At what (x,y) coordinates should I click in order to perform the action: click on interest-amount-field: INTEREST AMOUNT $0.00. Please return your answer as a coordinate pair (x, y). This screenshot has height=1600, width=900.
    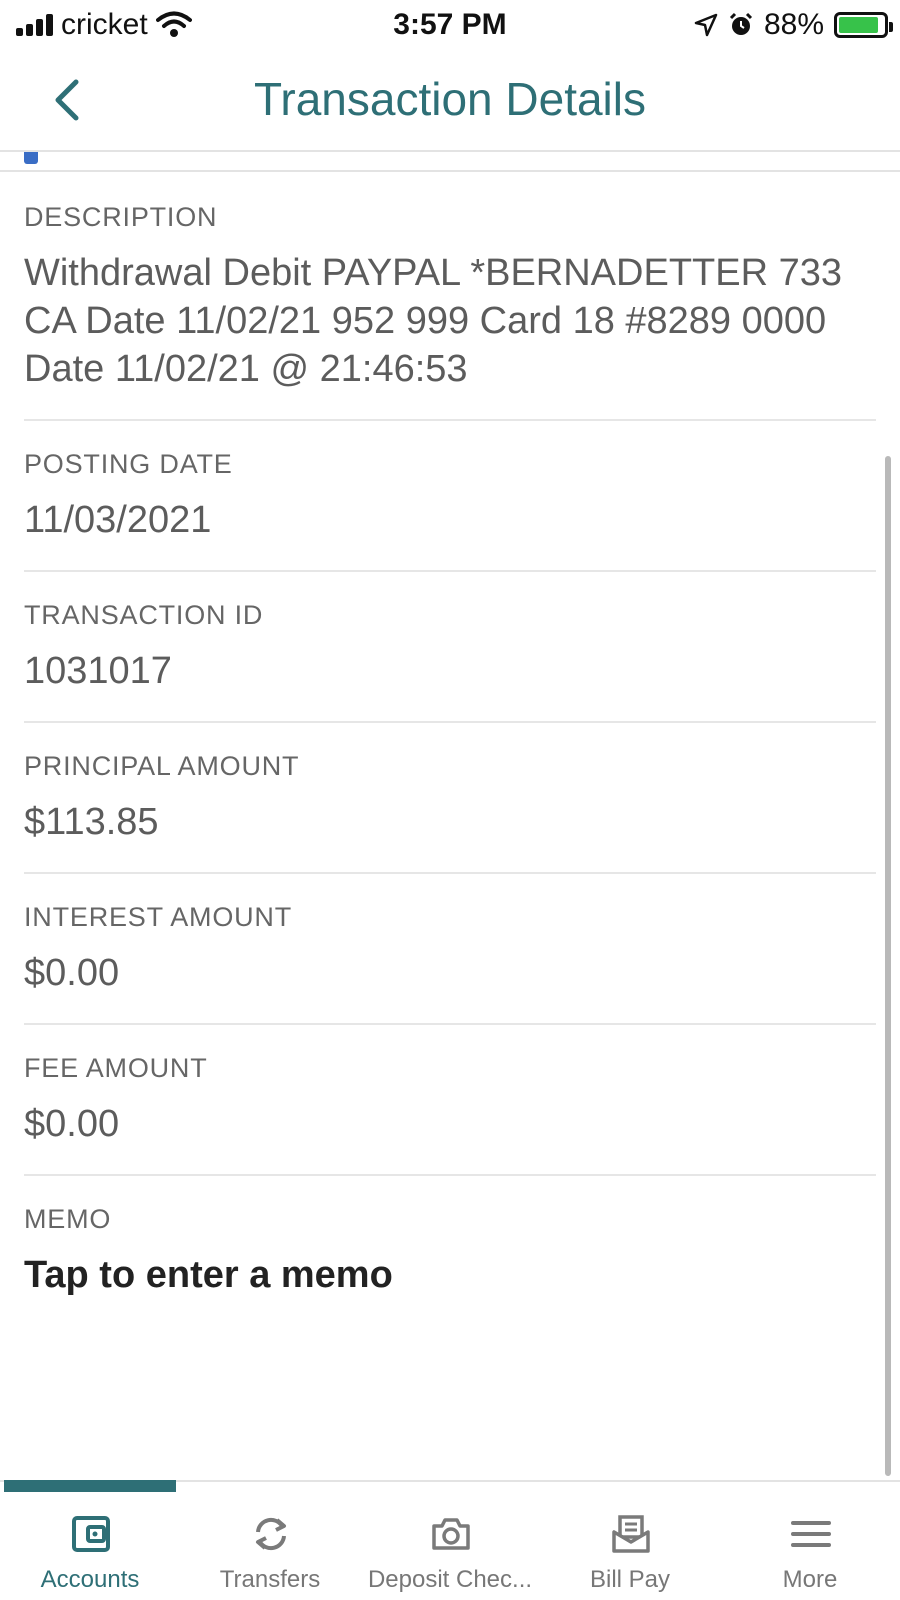
    Looking at the image, I should click on (450, 949).